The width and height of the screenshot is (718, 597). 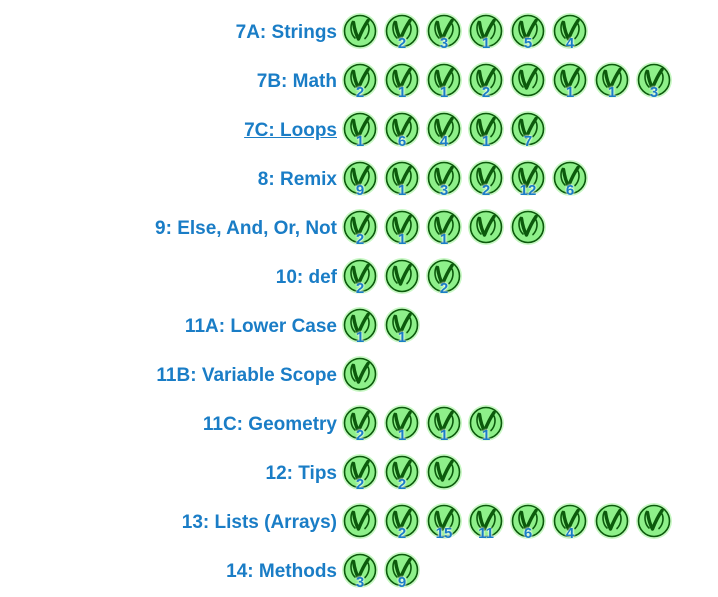 What do you see at coordinates (297, 82) in the screenshot?
I see `lesson-title-link: 7B: Math` at bounding box center [297, 82].